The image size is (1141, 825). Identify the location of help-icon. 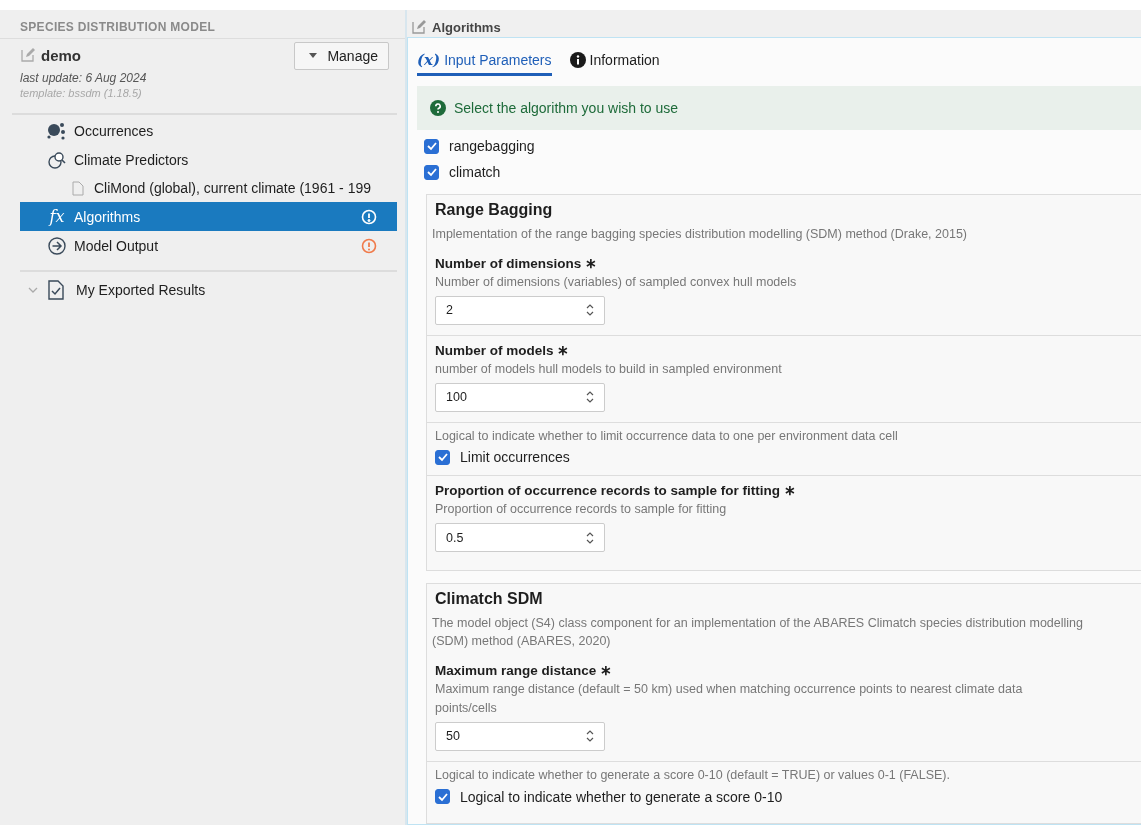
(438, 108).